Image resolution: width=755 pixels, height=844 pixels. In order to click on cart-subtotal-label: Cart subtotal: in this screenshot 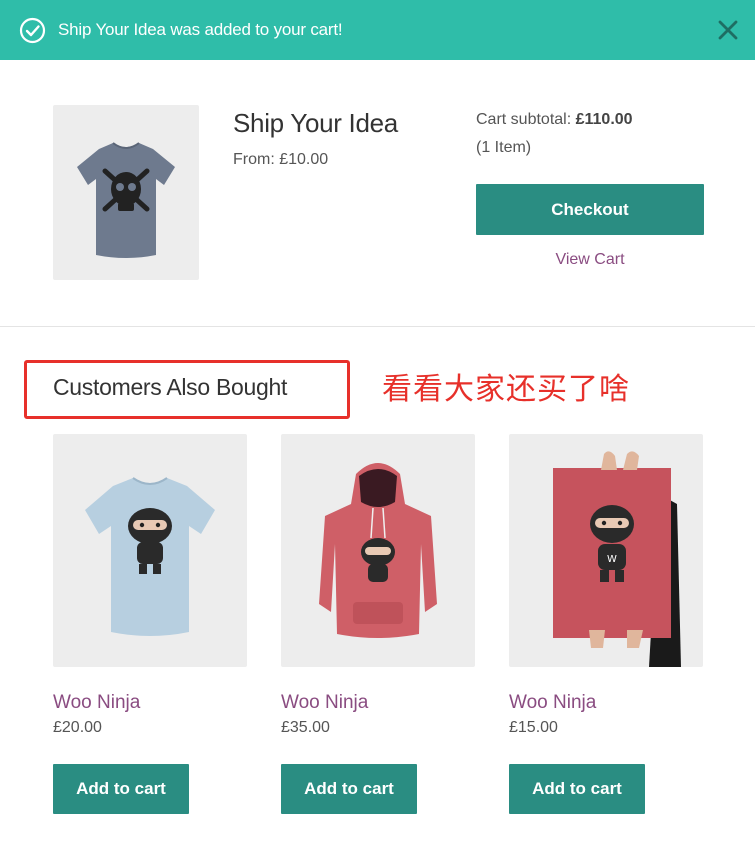, I will do `click(524, 119)`.